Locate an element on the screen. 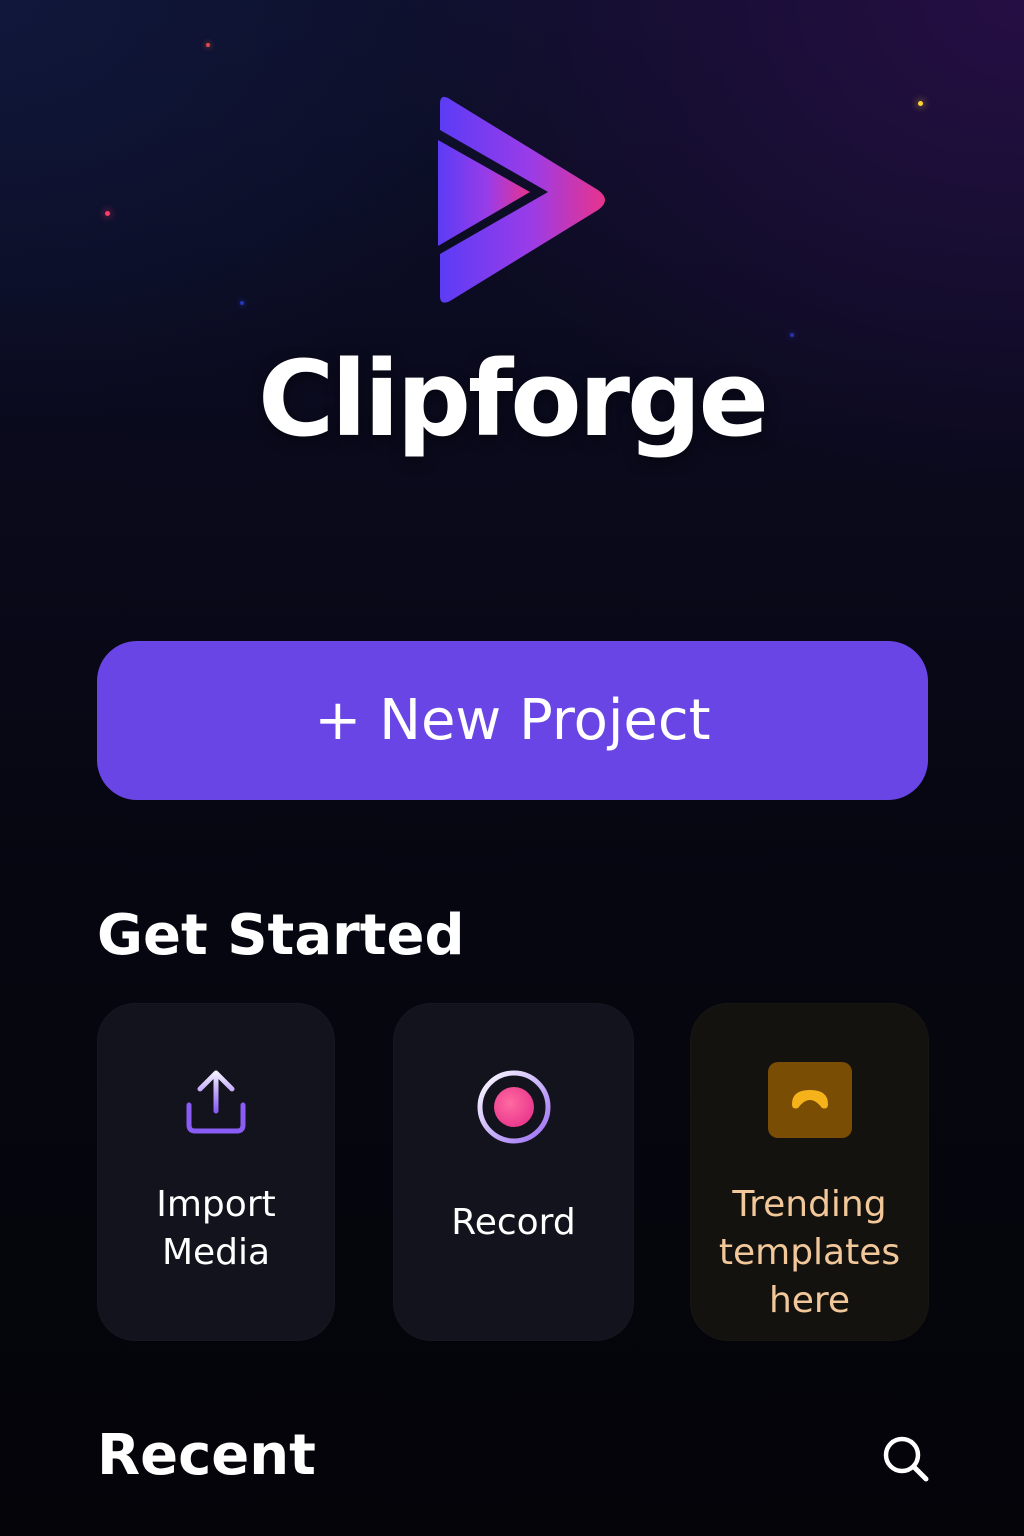 The height and width of the screenshot is (1536, 1024). trending-label-line: here is located at coordinates (809, 1300).